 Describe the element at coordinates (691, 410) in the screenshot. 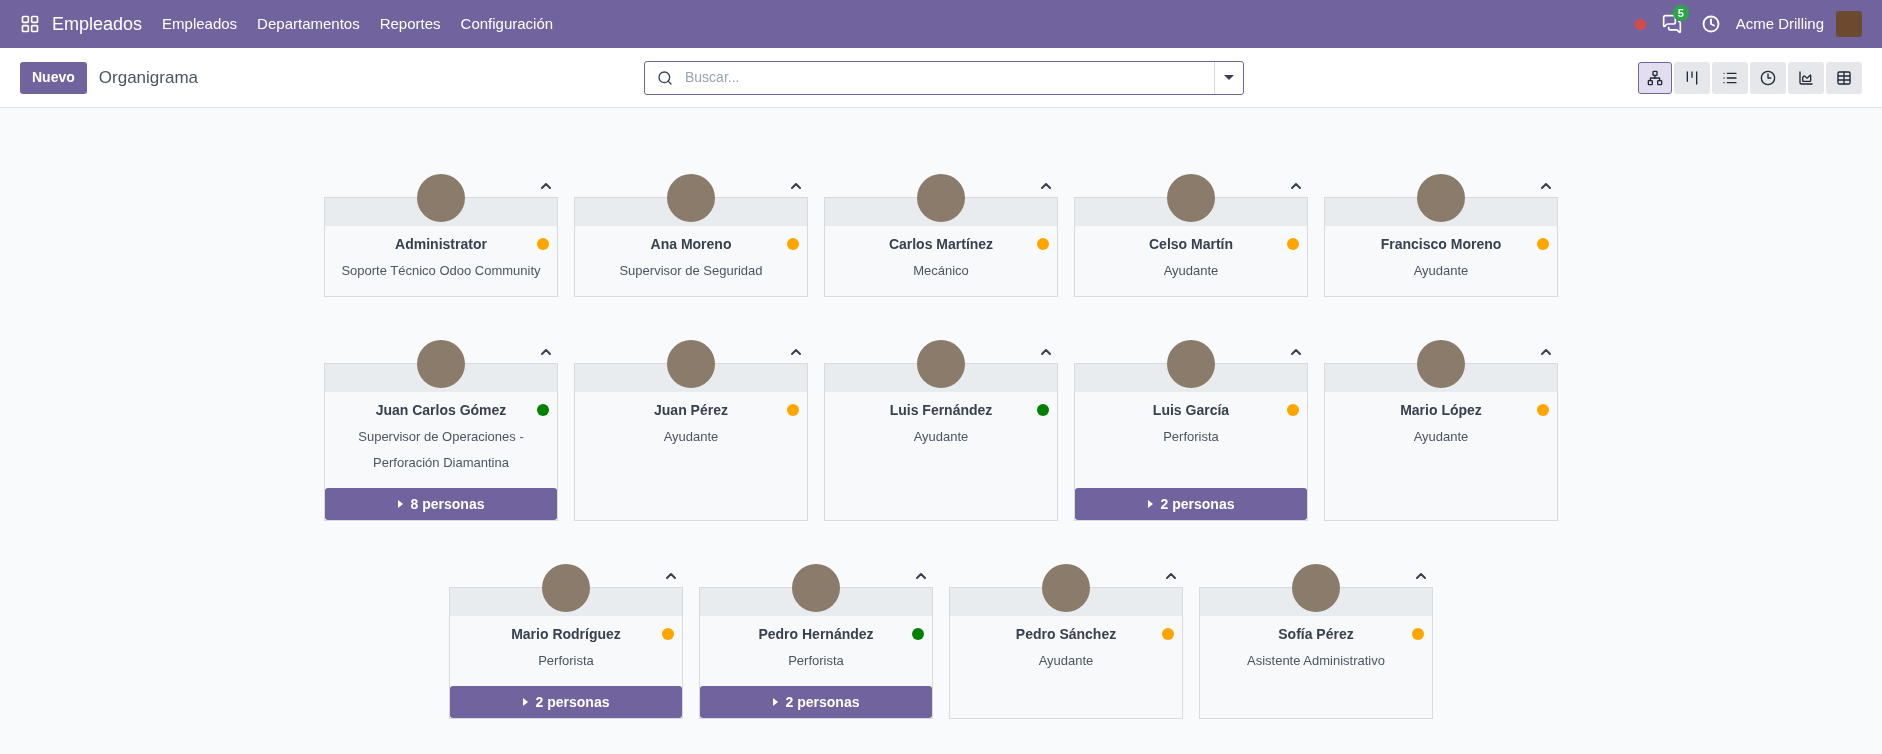

I see `employee-name: Juan Pérez` at that location.